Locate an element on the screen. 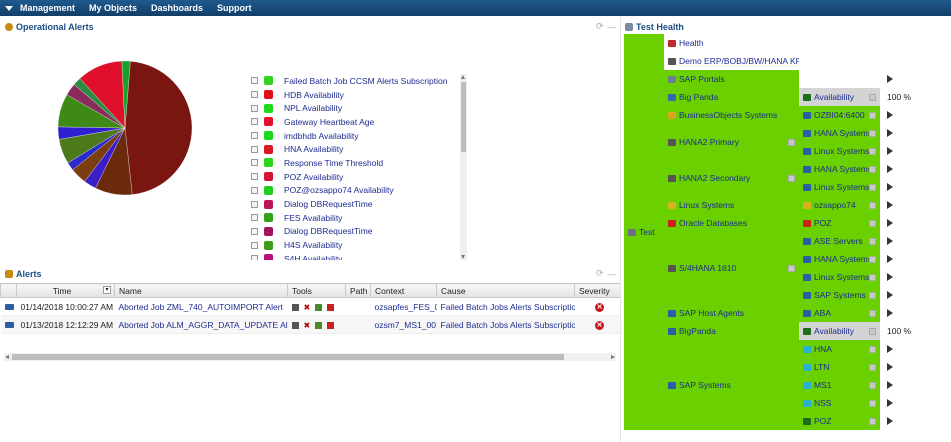 This screenshot has width=951, height=442. alerts-horizontal-scrollbar is located at coordinates (310, 357).